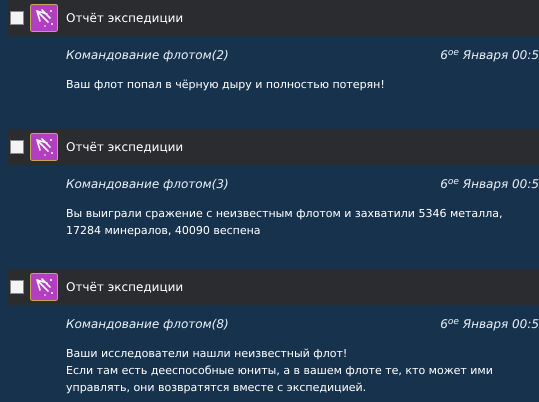 This screenshot has width=539, height=402. What do you see at coordinates (207, 354) in the screenshot?
I see `message-text: Ваши исследователи нашли неизвестный флот!` at bounding box center [207, 354].